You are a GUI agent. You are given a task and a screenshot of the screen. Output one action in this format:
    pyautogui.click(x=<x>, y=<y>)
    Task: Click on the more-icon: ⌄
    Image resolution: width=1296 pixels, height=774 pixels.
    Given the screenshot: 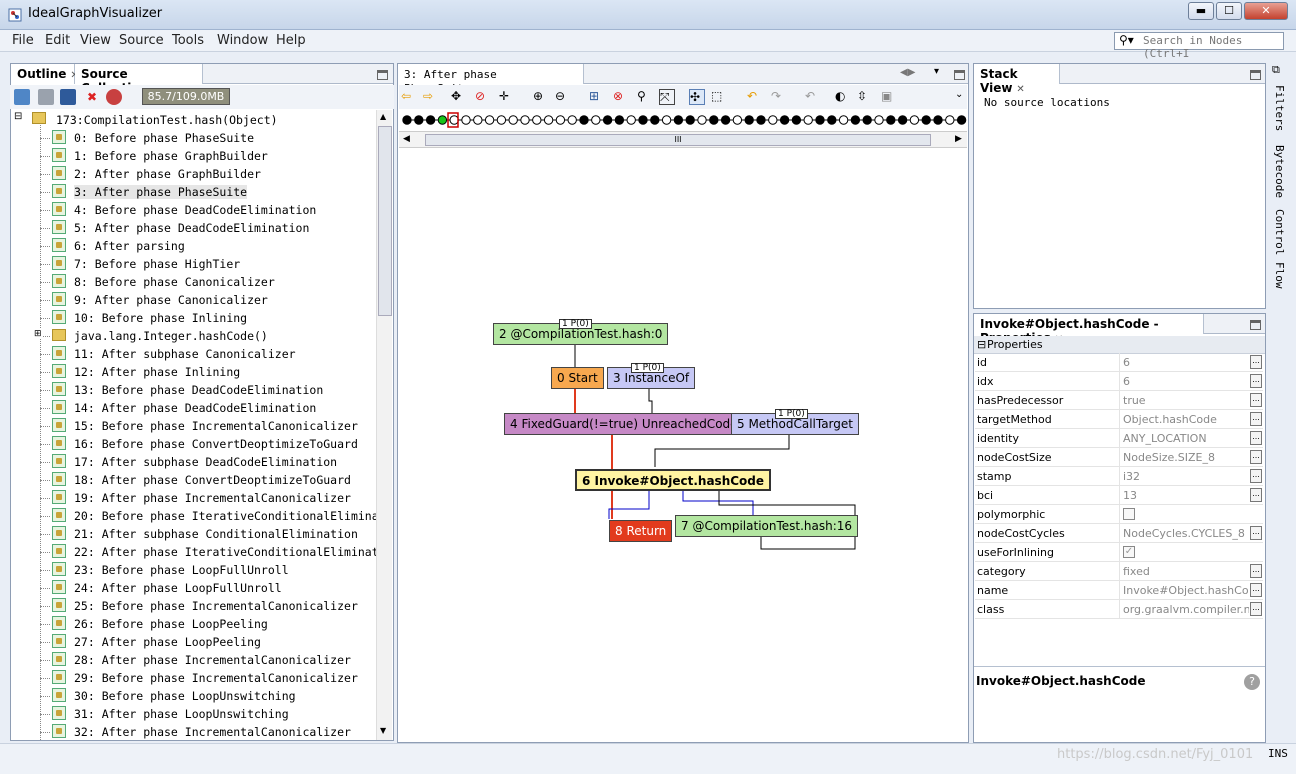 What is the action you would take?
    pyautogui.click(x=963, y=97)
    